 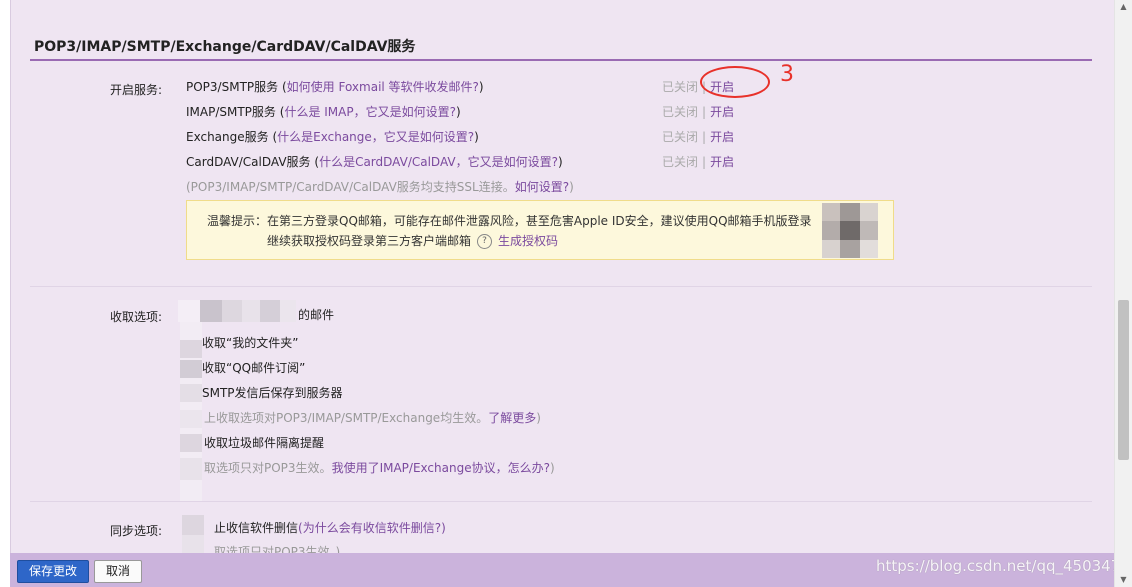 What do you see at coordinates (231, 112) in the screenshot?
I see `service-name: IMAP/SMTP服务` at bounding box center [231, 112].